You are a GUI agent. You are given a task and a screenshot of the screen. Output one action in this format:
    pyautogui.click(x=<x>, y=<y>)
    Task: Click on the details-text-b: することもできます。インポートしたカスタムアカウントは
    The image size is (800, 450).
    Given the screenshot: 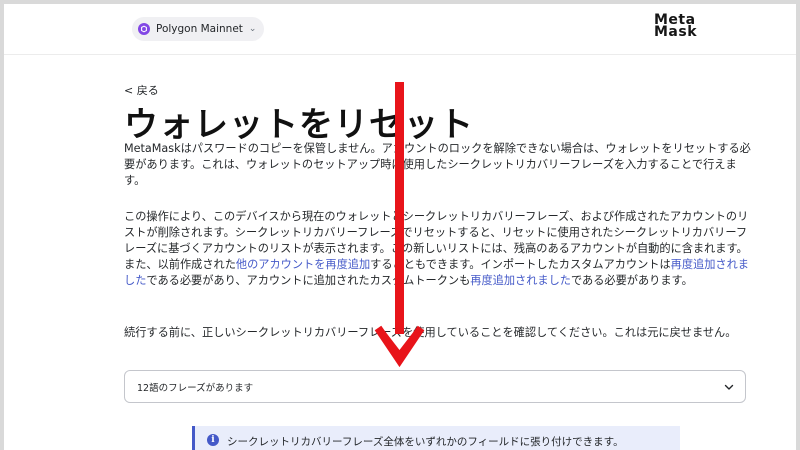 What is the action you would take?
    pyautogui.click(x=520, y=264)
    